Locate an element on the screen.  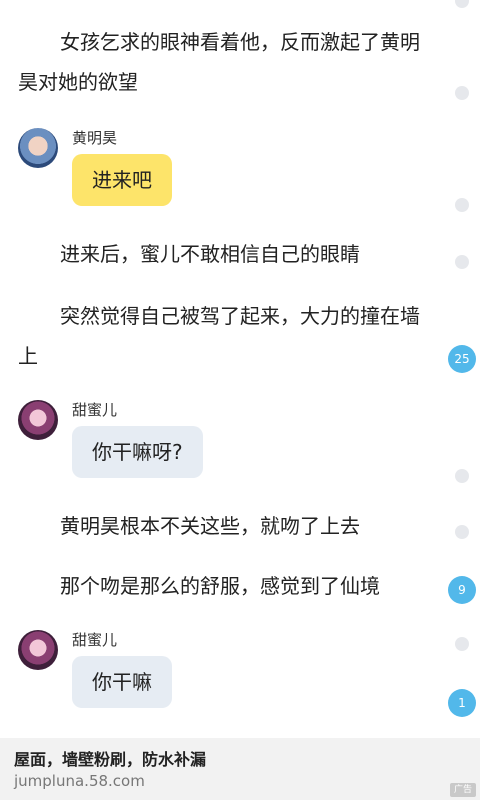
story-paragraph: 女孩乞求的眼神看着他，反而激起了黄明昊对她的欲望 is located at coordinates (219, 62).